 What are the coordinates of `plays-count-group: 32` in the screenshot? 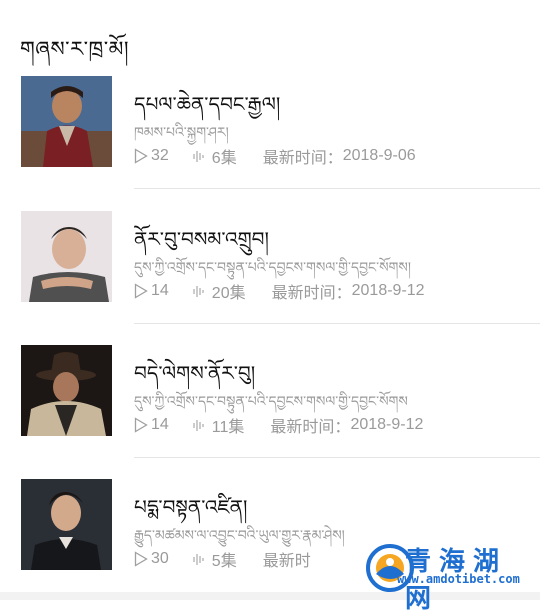 It's located at (151, 156).